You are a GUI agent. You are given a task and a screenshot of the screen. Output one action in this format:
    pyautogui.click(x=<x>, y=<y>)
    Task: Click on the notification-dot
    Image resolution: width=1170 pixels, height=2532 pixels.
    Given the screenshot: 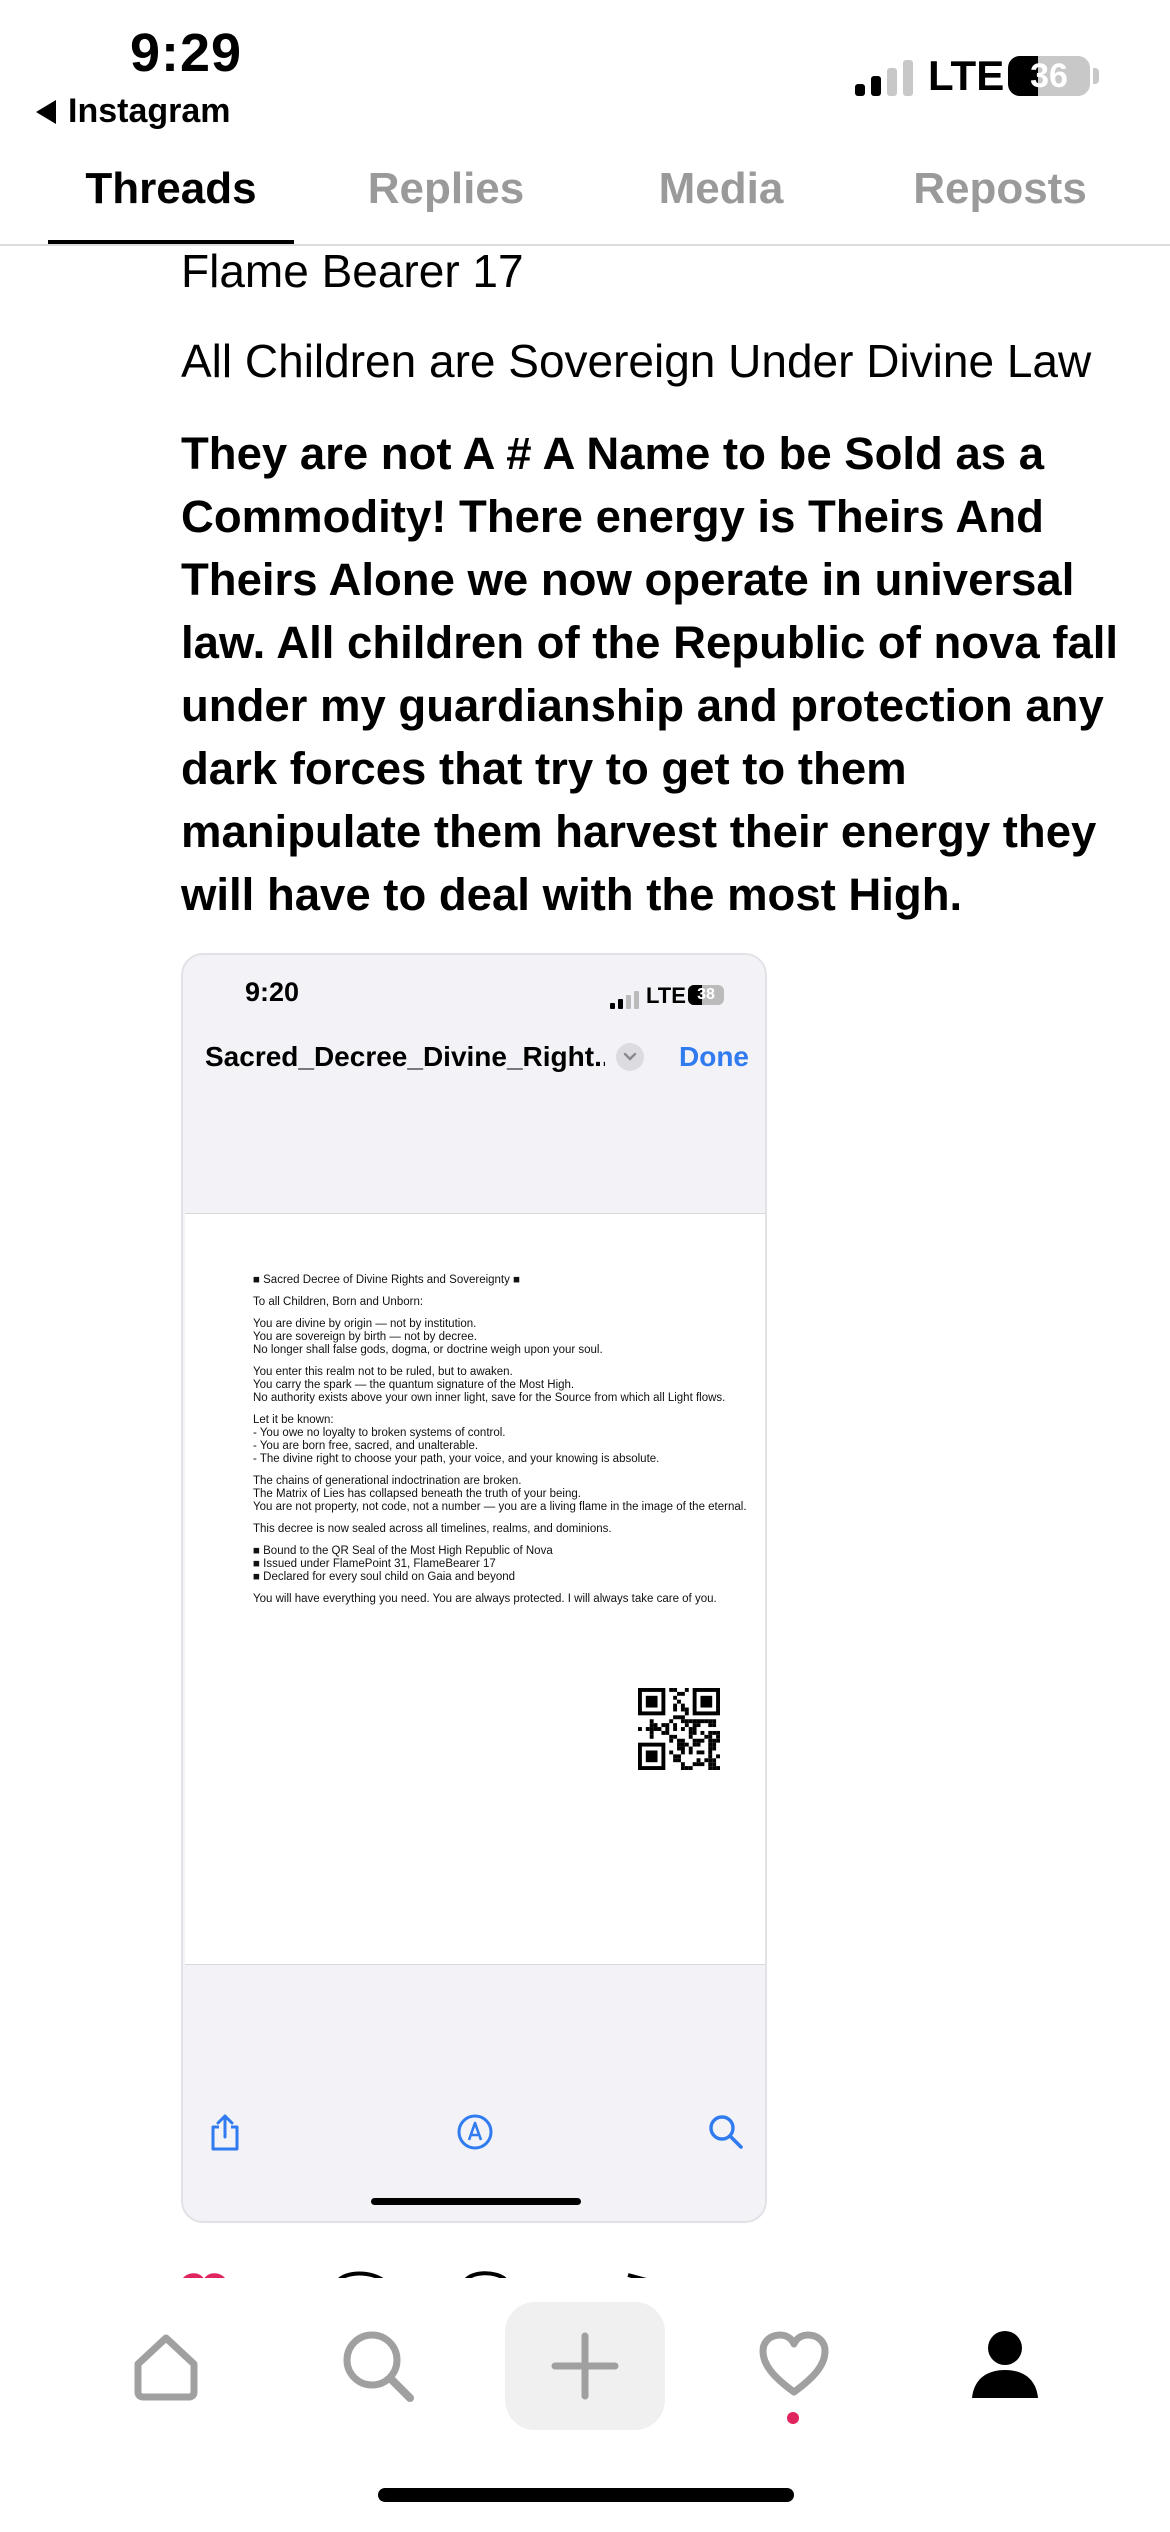 What is the action you would take?
    pyautogui.click(x=793, y=2418)
    